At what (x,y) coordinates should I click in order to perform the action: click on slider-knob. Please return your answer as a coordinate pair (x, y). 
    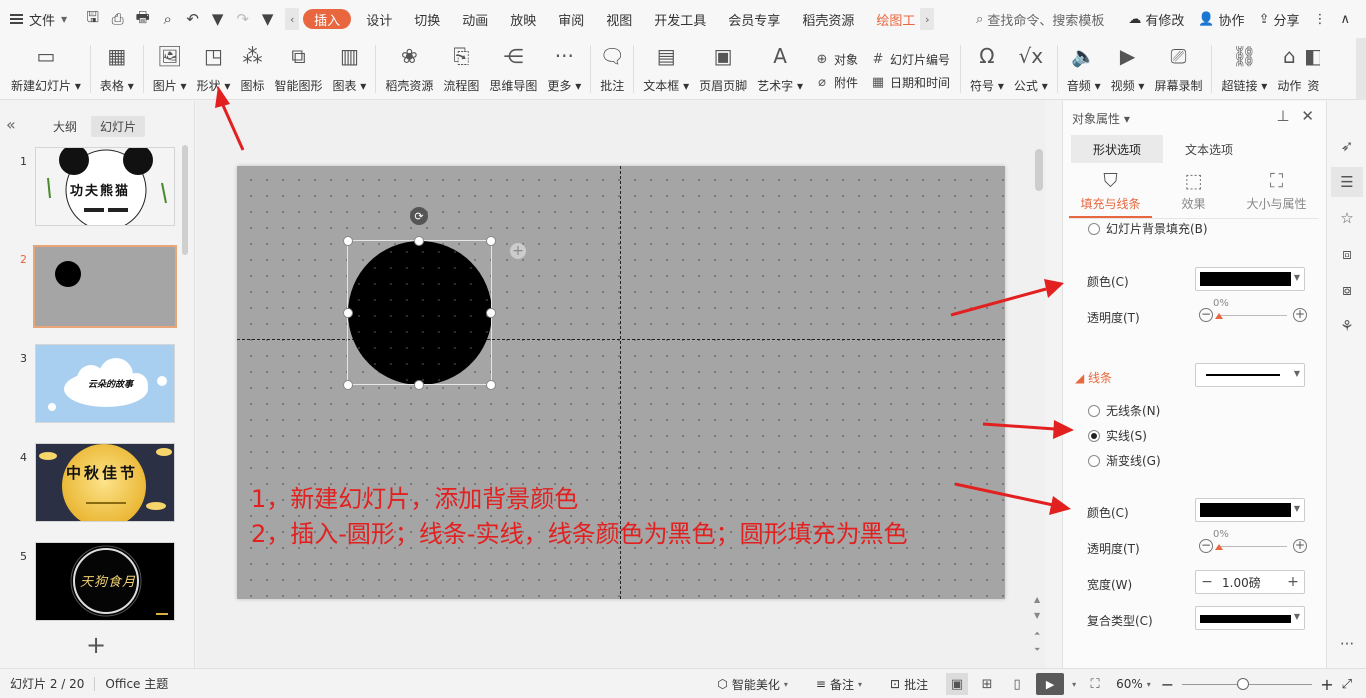
    Looking at the image, I should click on (1219, 547).